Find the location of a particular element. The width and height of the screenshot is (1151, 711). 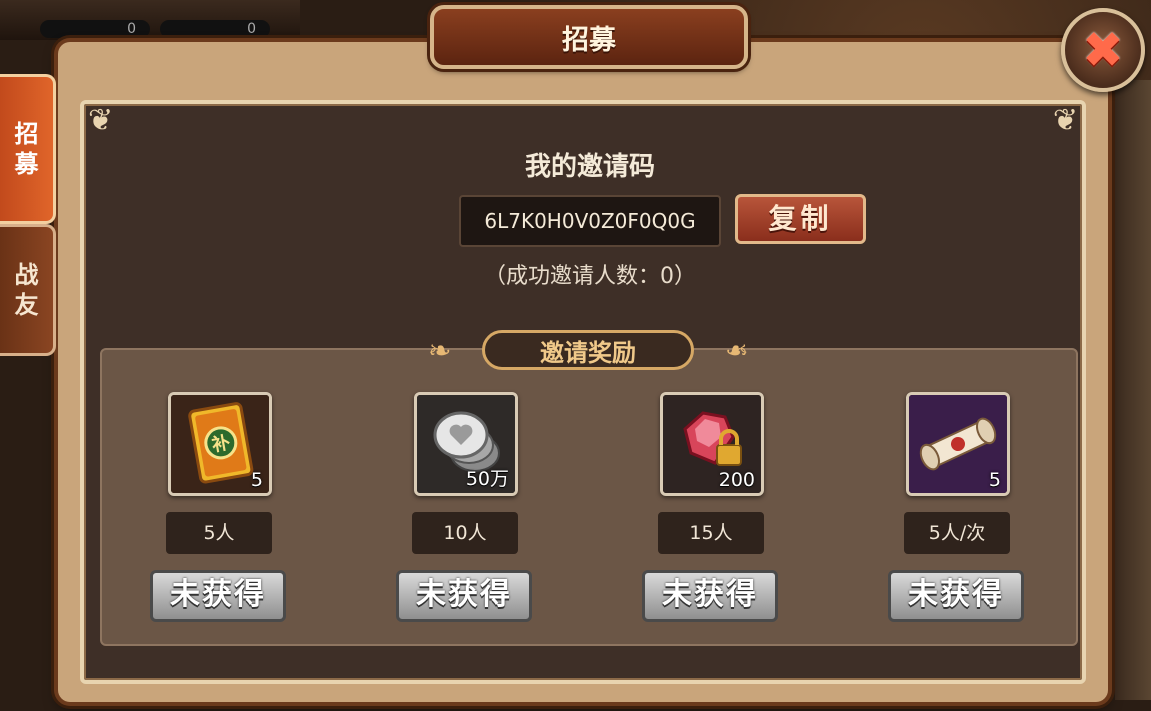

rewards-header-plate: 邀请奖励 is located at coordinates (588, 350).